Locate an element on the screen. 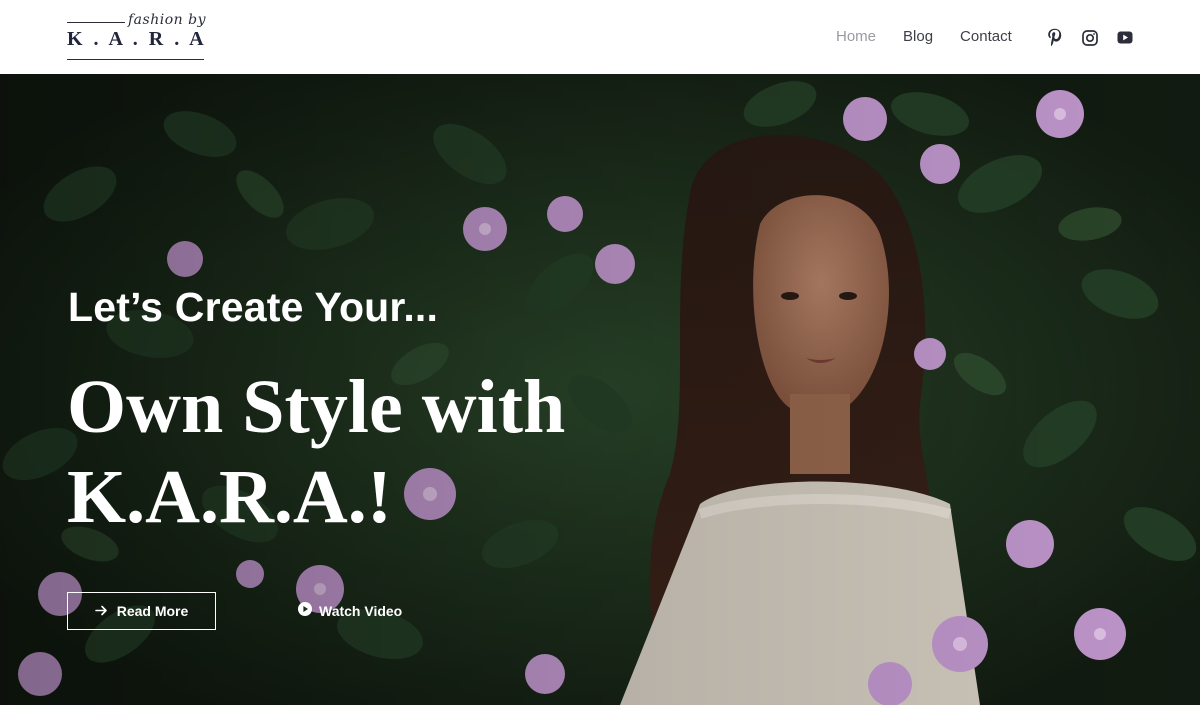 The height and width of the screenshot is (705, 1200). play-circle-icon is located at coordinates (305, 610).